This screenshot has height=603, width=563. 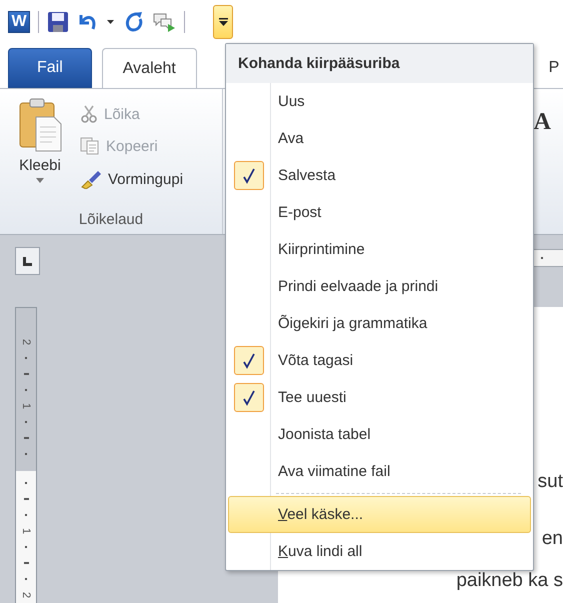 I want to click on tab-selector, so click(x=27, y=261).